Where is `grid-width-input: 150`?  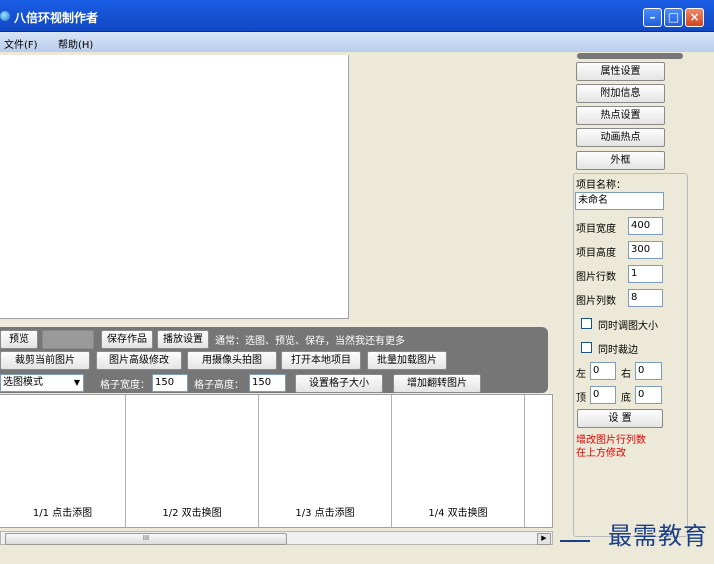
grid-width-input: 150 is located at coordinates (170, 383).